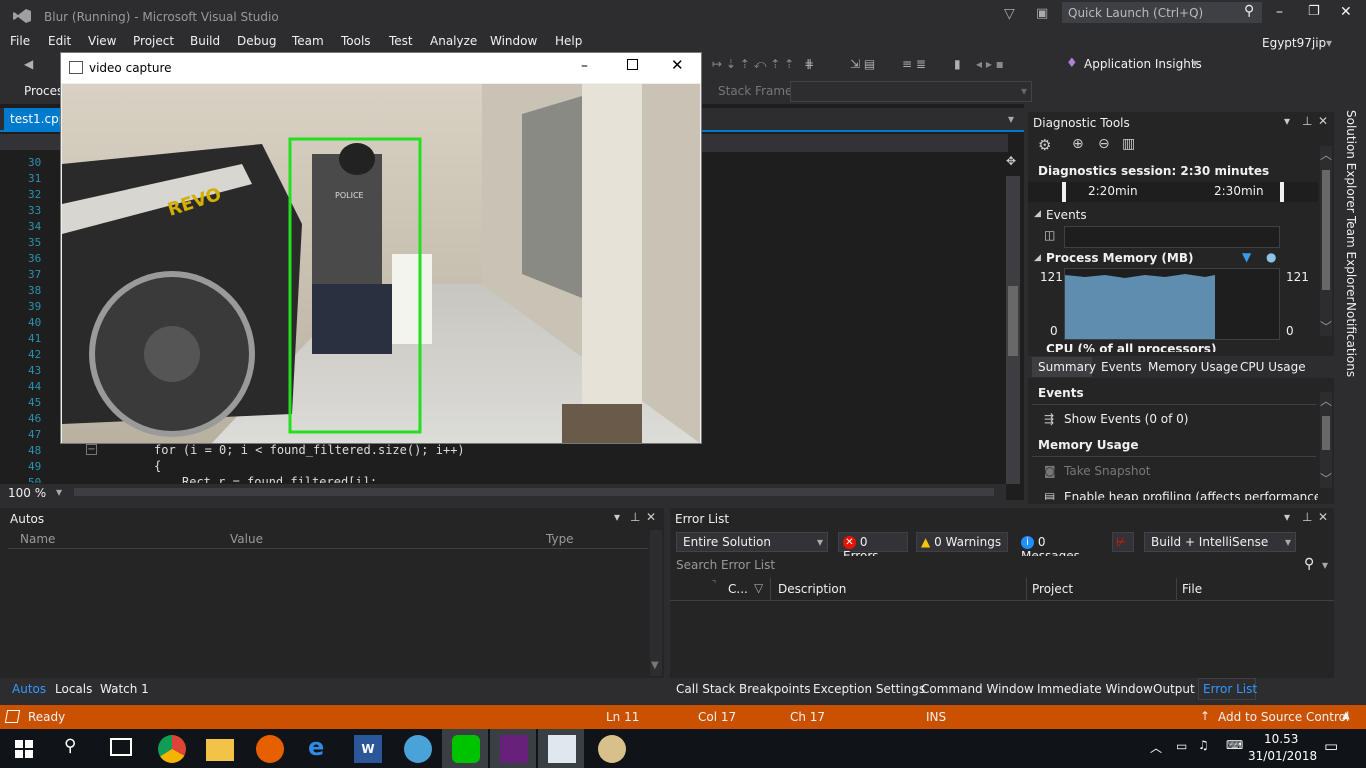 The width and height of the screenshot is (1366, 768). Describe the element at coordinates (513, 41) in the screenshot. I see `menu-window: Window` at that location.